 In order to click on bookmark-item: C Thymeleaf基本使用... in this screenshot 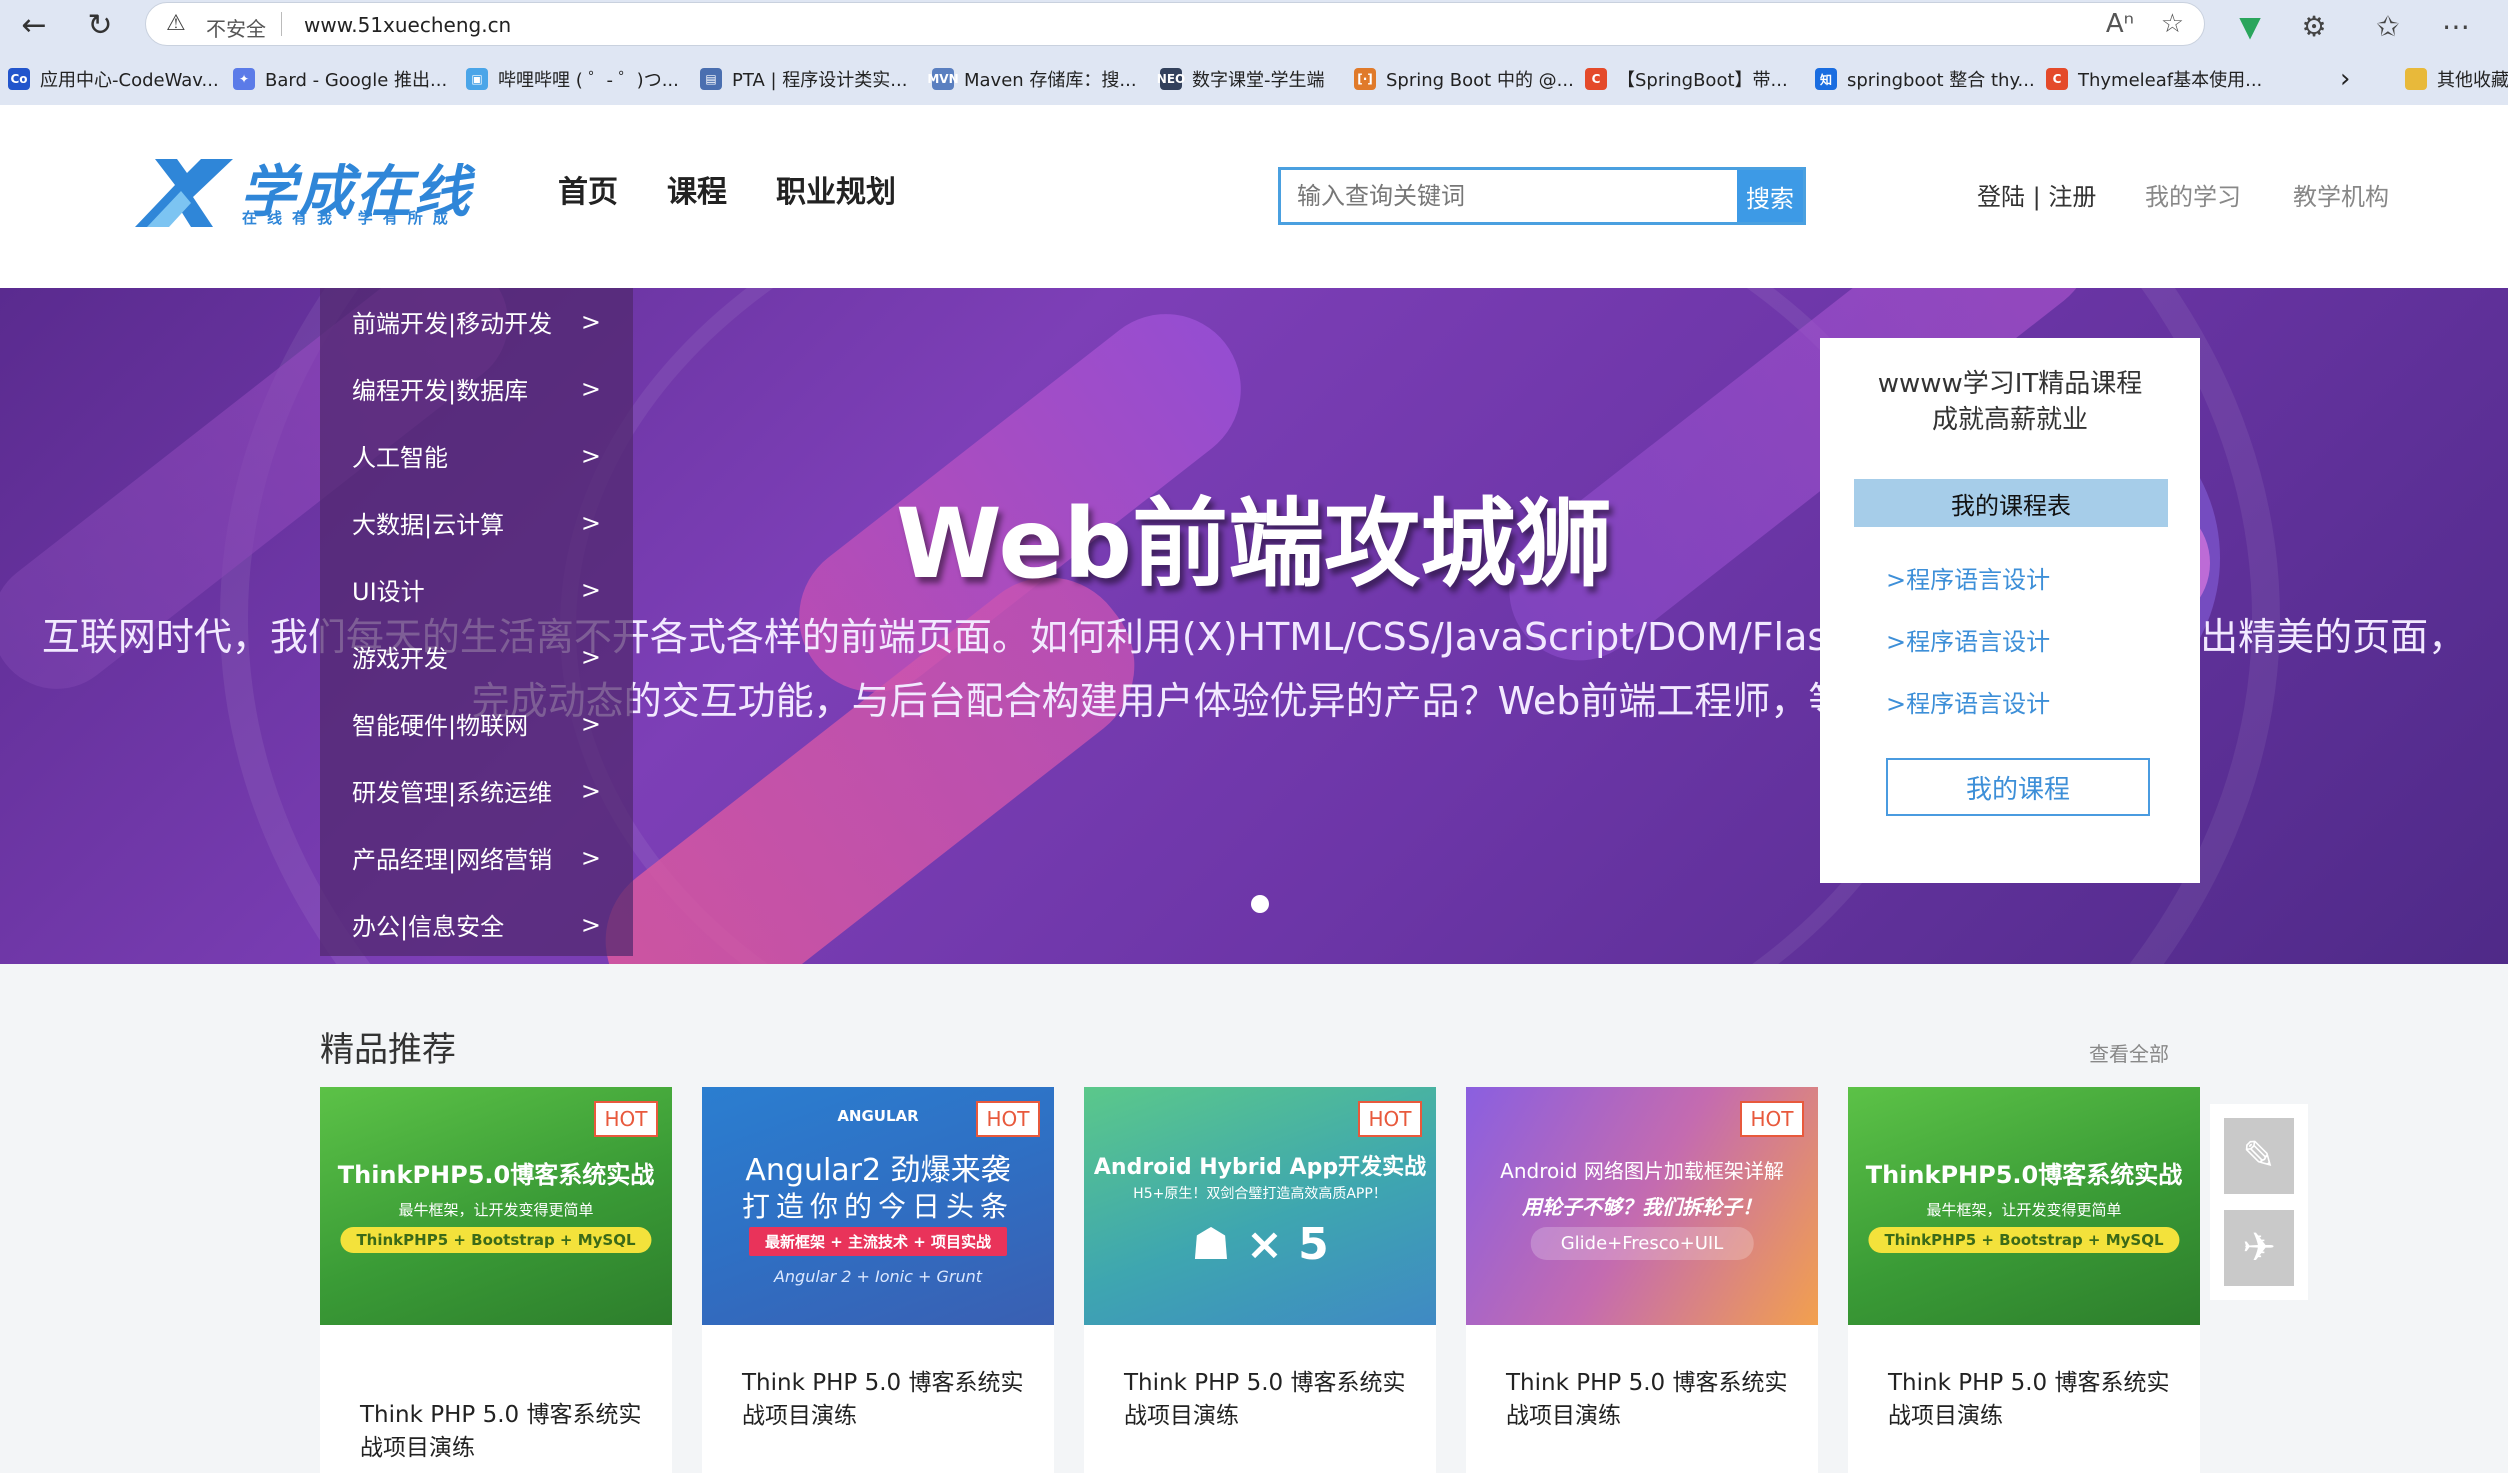, I will do `click(2154, 79)`.